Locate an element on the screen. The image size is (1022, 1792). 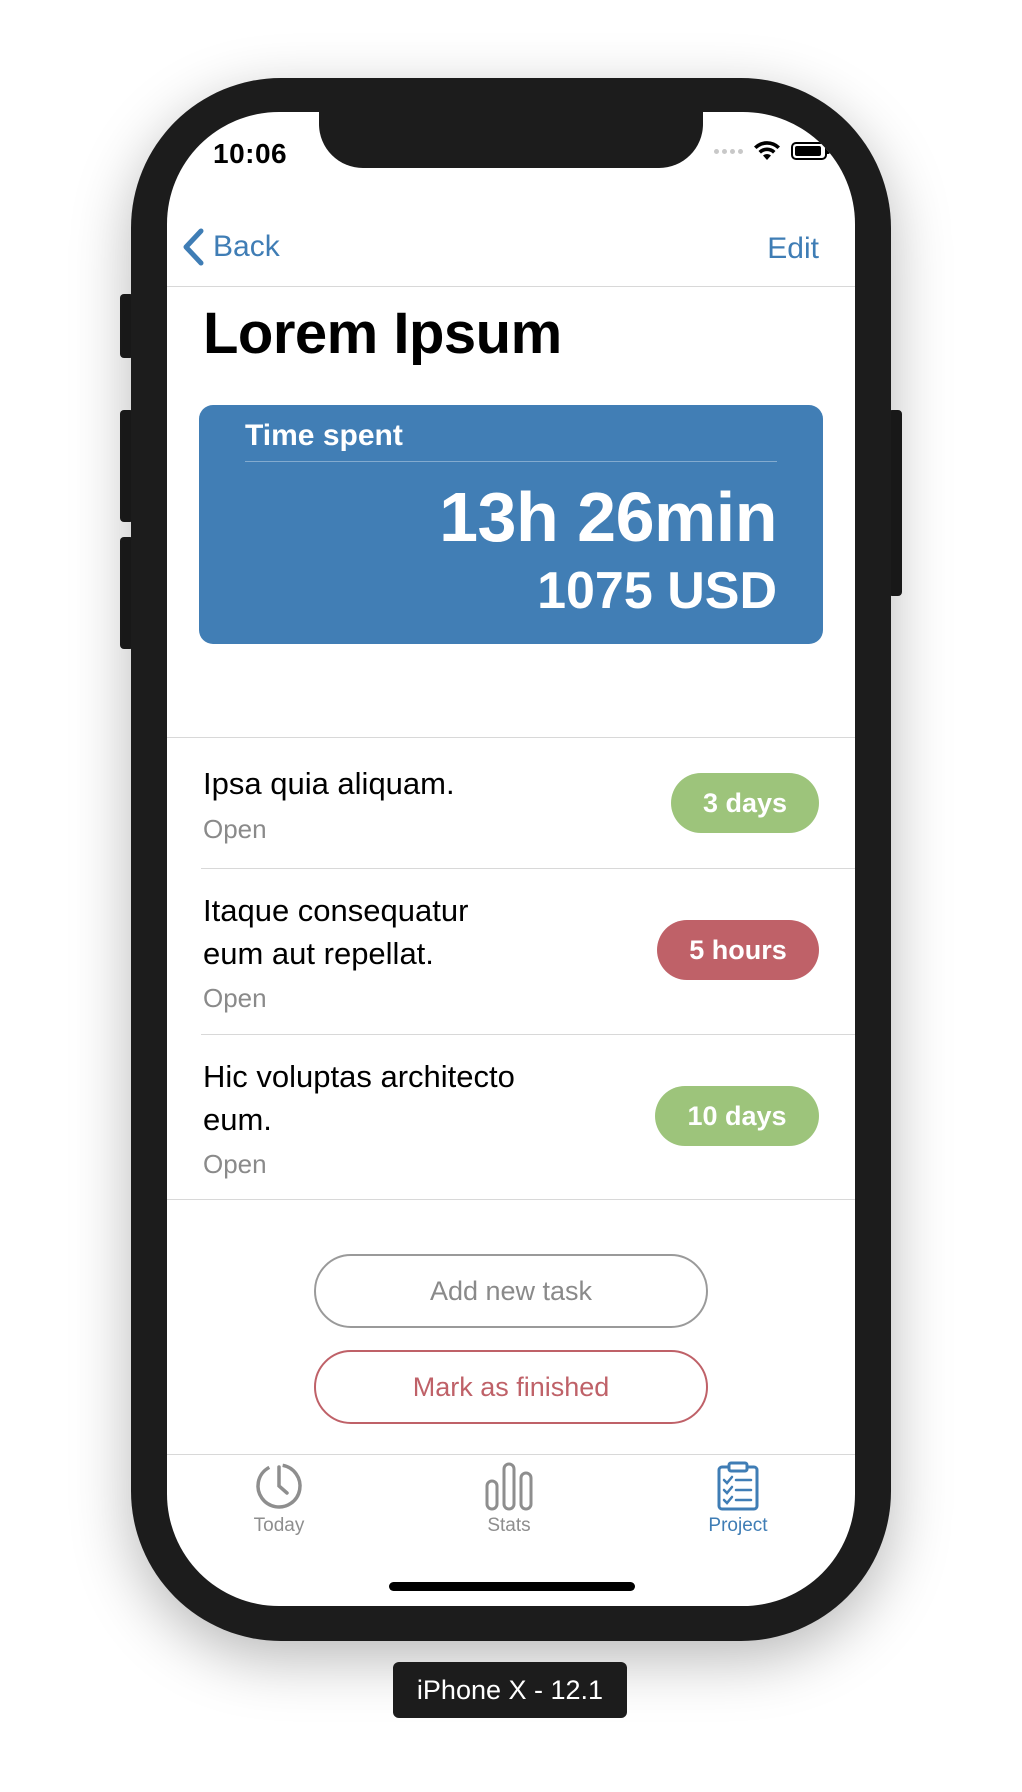
edit-button: Edit is located at coordinates (793, 249).